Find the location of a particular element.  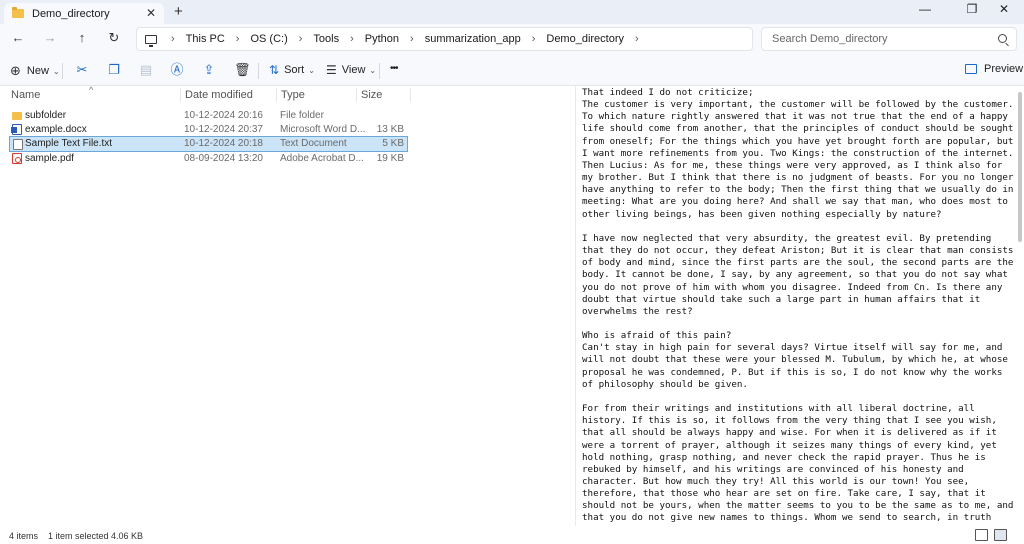

up-button: ↑ is located at coordinates (82, 39).